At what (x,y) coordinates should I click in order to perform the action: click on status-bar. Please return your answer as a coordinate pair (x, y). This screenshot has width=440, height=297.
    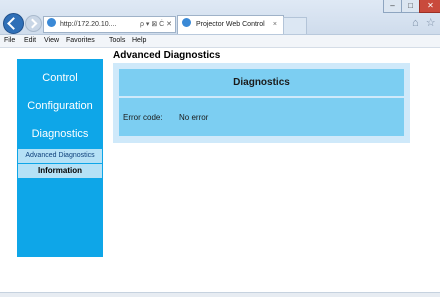
    Looking at the image, I should click on (220, 294).